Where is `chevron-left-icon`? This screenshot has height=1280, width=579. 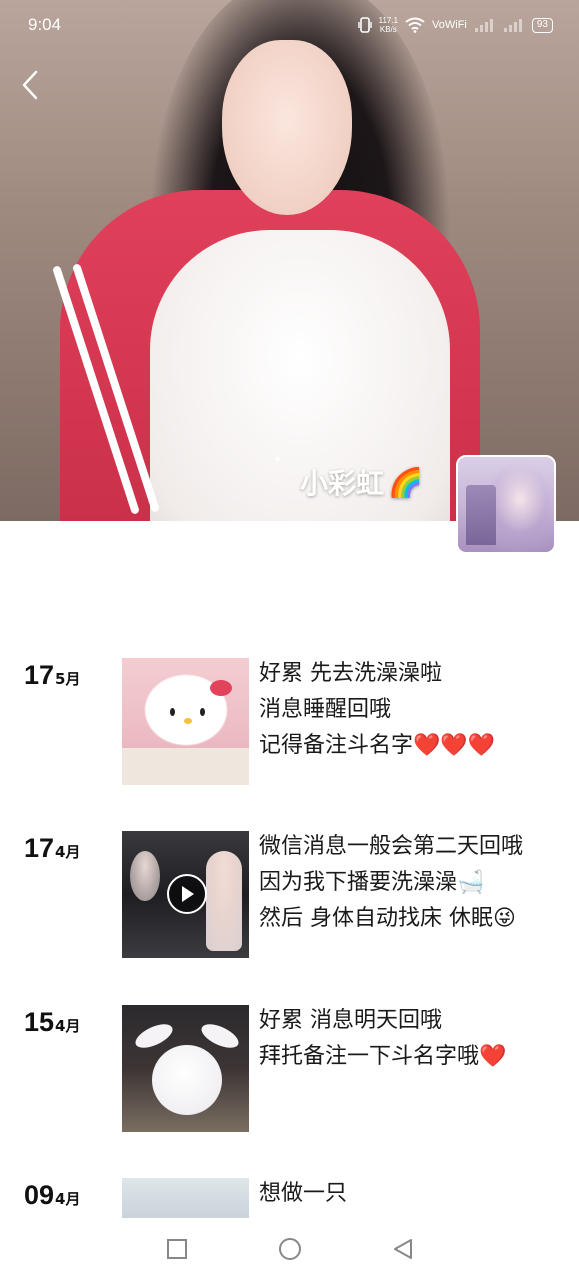 chevron-left-icon is located at coordinates (30, 85).